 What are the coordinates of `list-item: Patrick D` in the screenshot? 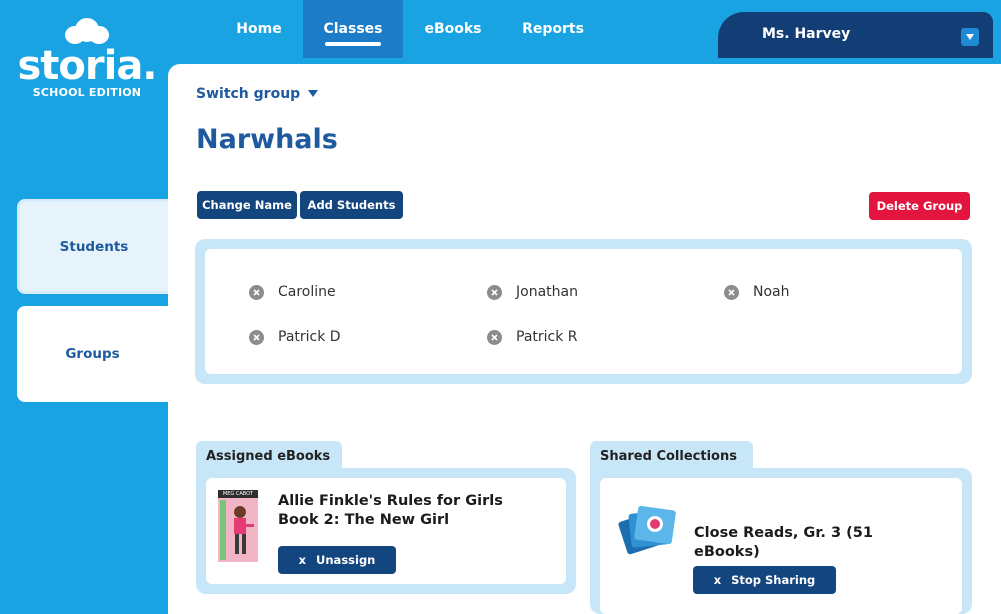 It's located at (295, 337).